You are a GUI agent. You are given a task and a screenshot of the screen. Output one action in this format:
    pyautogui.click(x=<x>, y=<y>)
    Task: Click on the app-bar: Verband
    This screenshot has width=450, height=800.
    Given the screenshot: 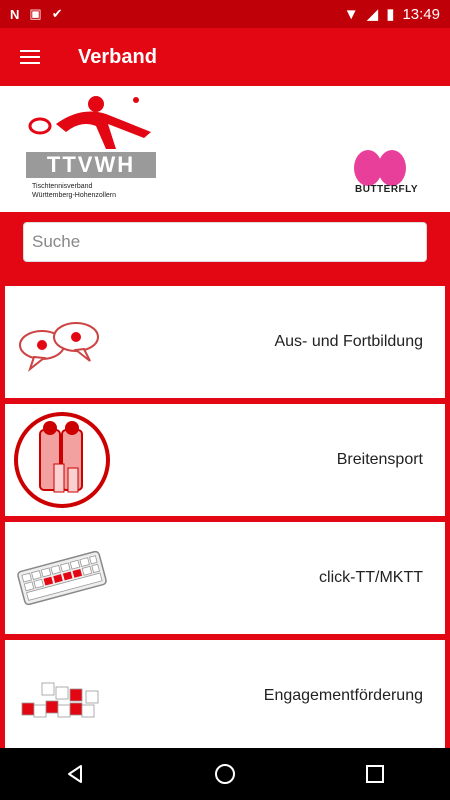 What is the action you would take?
    pyautogui.click(x=225, y=57)
    